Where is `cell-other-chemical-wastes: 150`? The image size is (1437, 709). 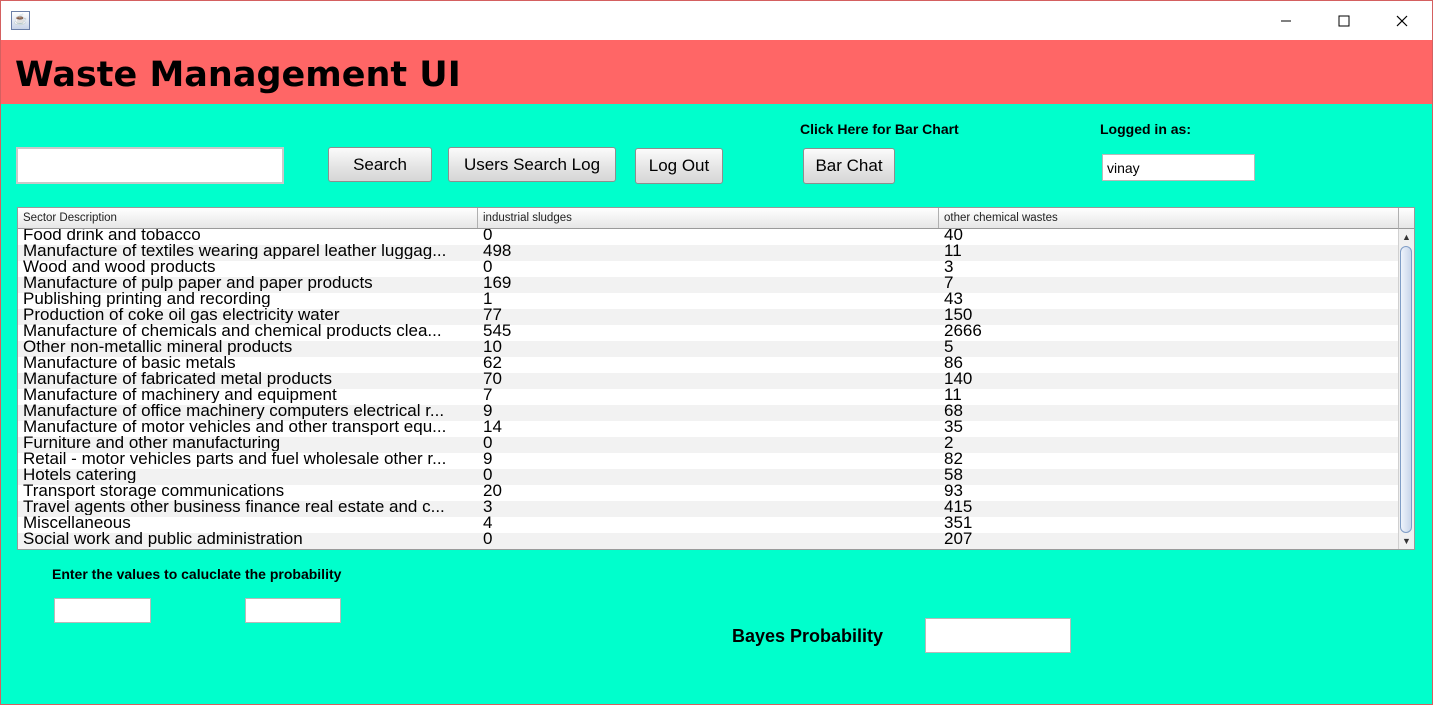 cell-other-chemical-wastes: 150 is located at coordinates (958, 315).